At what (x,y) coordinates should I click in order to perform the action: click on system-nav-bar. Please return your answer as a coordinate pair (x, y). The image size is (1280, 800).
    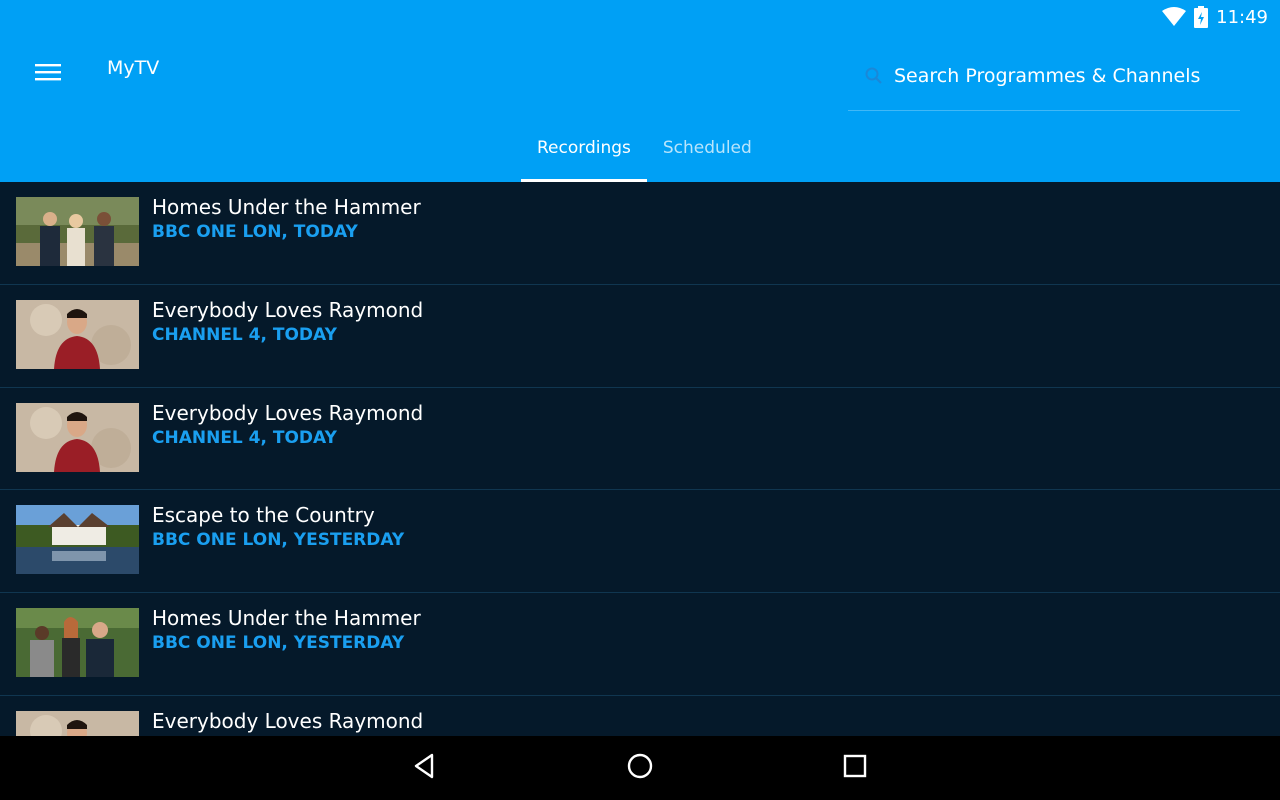
    Looking at the image, I should click on (640, 768).